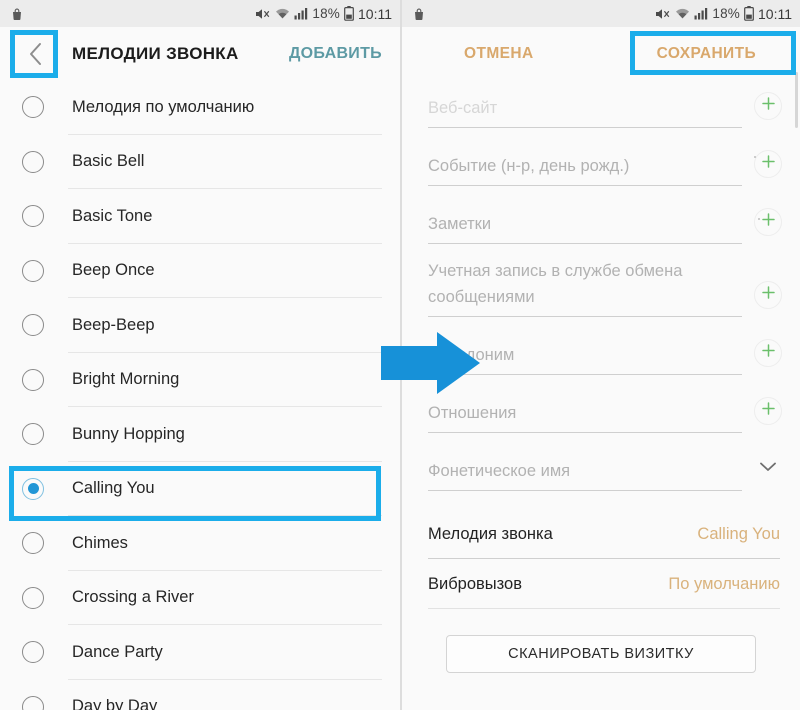 The height and width of the screenshot is (710, 800). I want to click on setting-row: Мелодия звонка Calling You, so click(604, 534).